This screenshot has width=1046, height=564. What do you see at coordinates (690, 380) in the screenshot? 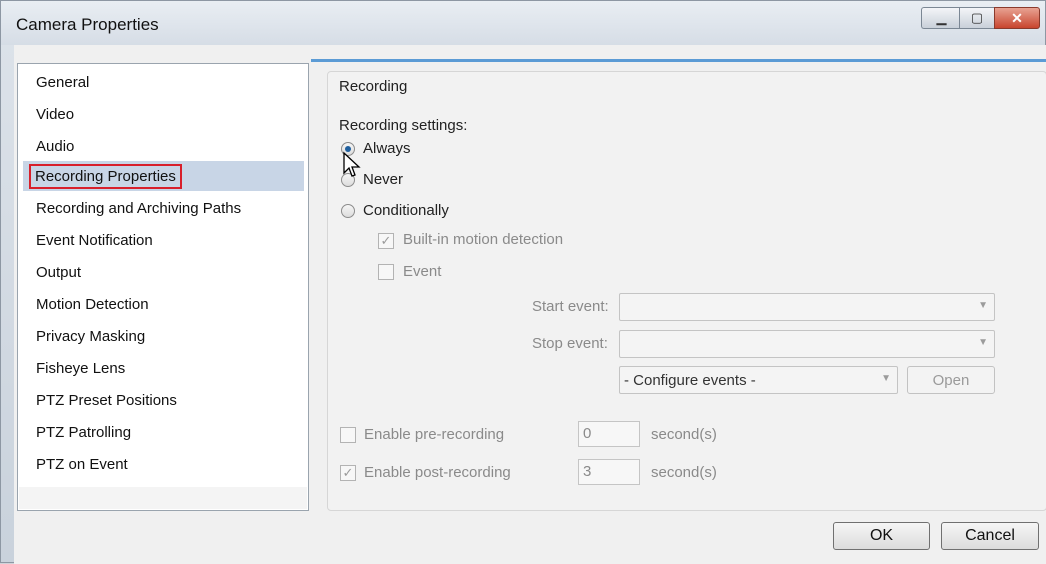
I see `configure-events-value: - Configure events -` at bounding box center [690, 380].